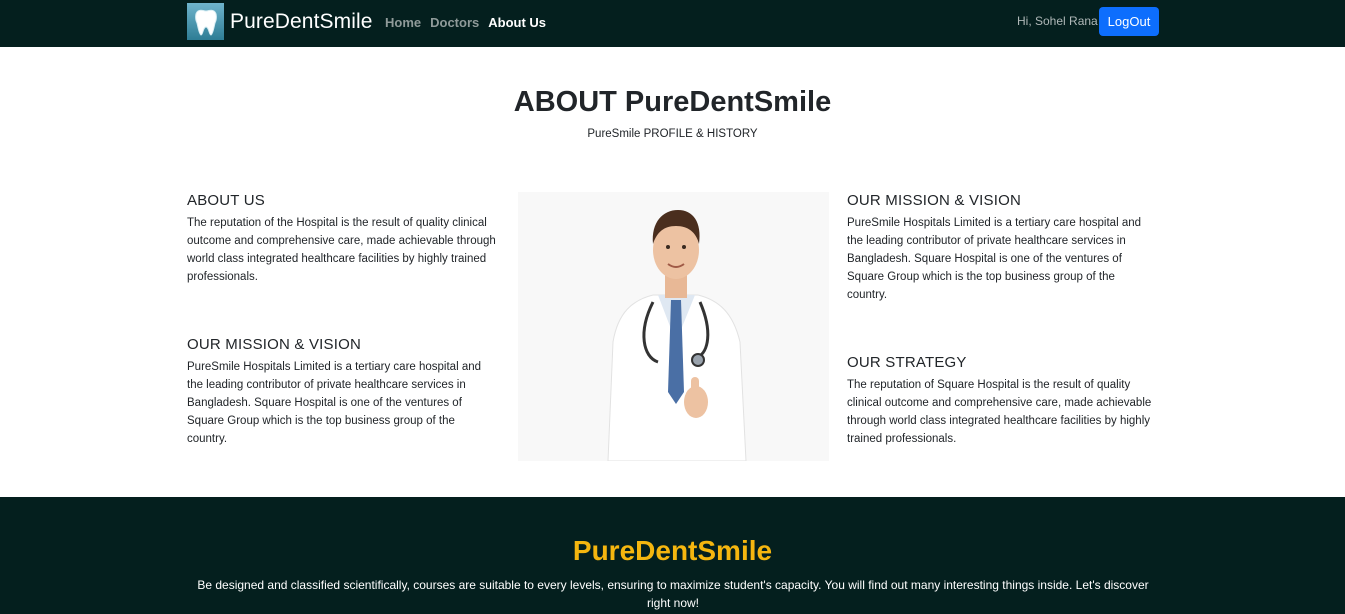  Describe the element at coordinates (1057, 21) in the screenshot. I see `user-greeting: Hi, Sohel Rana` at that location.